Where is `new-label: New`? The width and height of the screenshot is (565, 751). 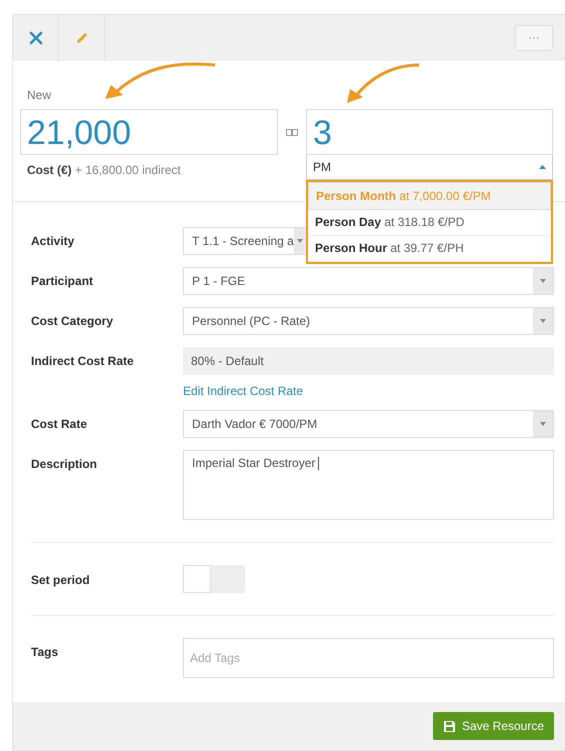 new-label: New is located at coordinates (39, 95).